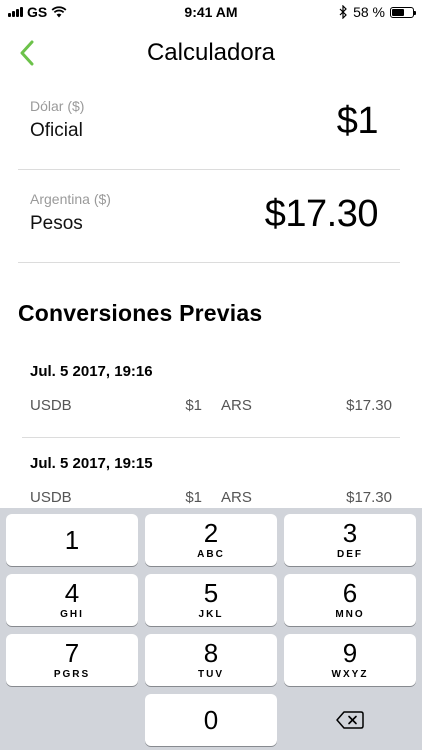 The image size is (422, 750). What do you see at coordinates (357, 121) in the screenshot?
I see `currency-value: $1` at bounding box center [357, 121].